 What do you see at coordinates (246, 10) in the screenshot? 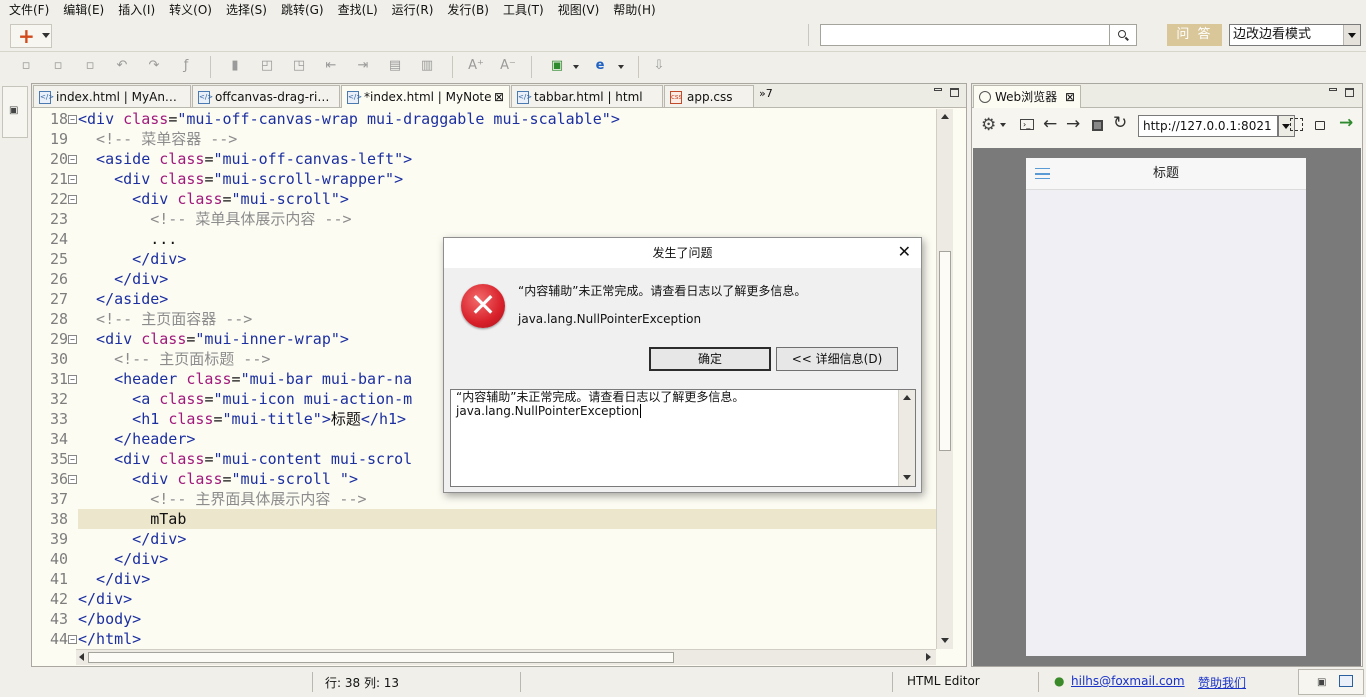
I see `menu-item-4: 选择(S)` at bounding box center [246, 10].